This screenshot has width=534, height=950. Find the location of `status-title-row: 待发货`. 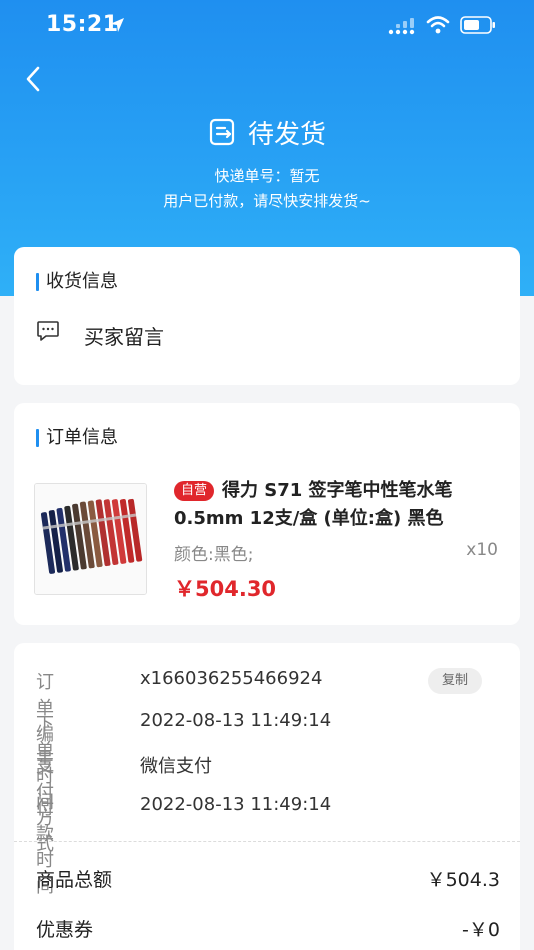

status-title-row: 待发货 is located at coordinates (267, 132).